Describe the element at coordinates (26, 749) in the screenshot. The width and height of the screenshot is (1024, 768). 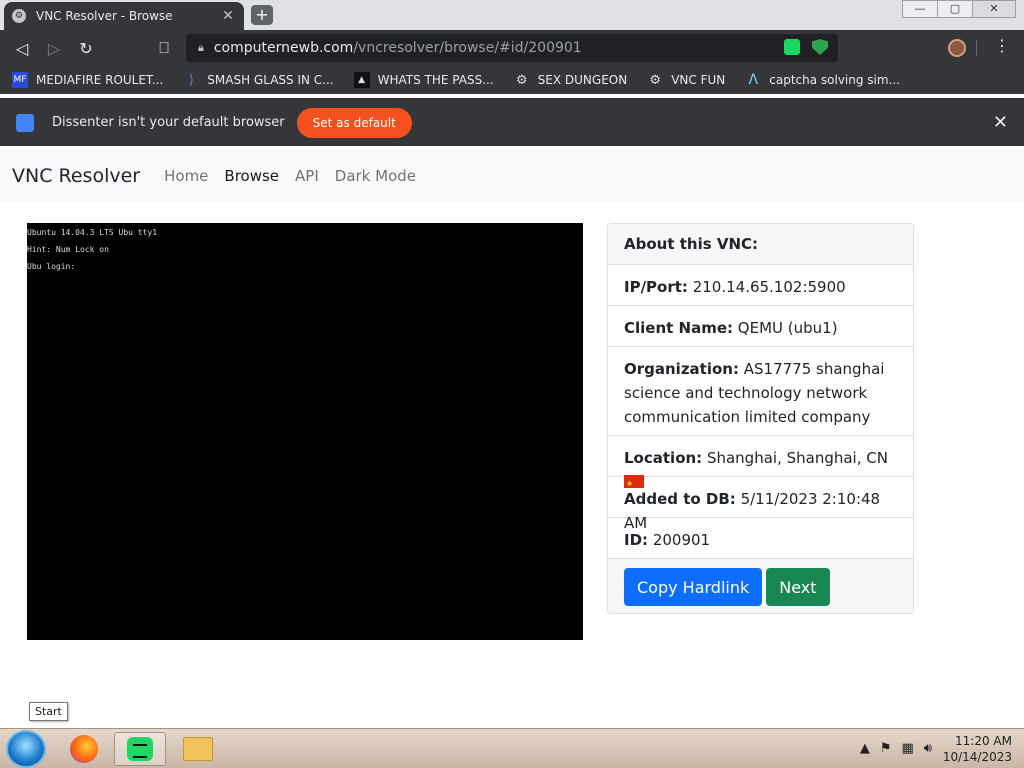
I see `start-button` at that location.